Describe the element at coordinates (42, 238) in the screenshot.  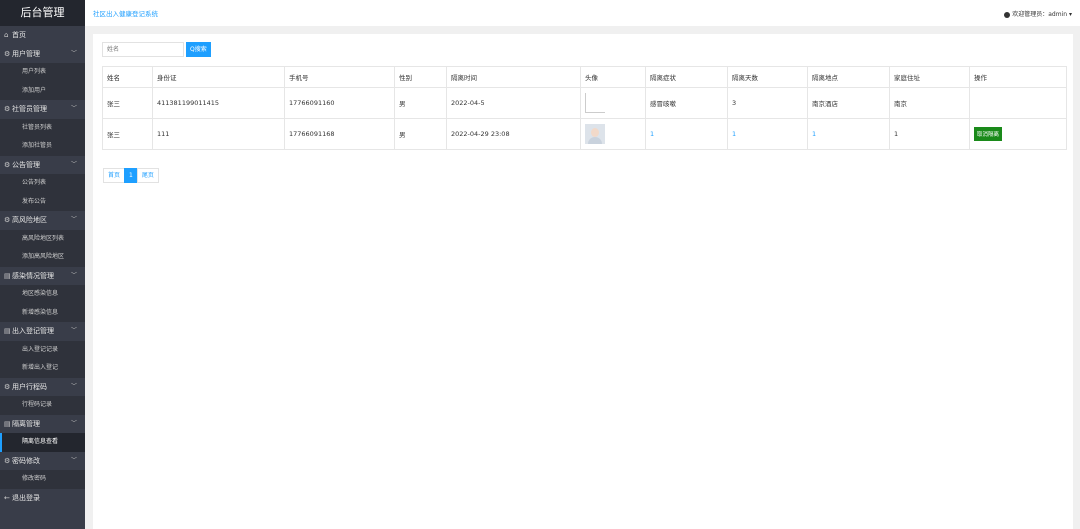
I see `sidebar-item-risk-area-list: 高风险地区列表` at that location.